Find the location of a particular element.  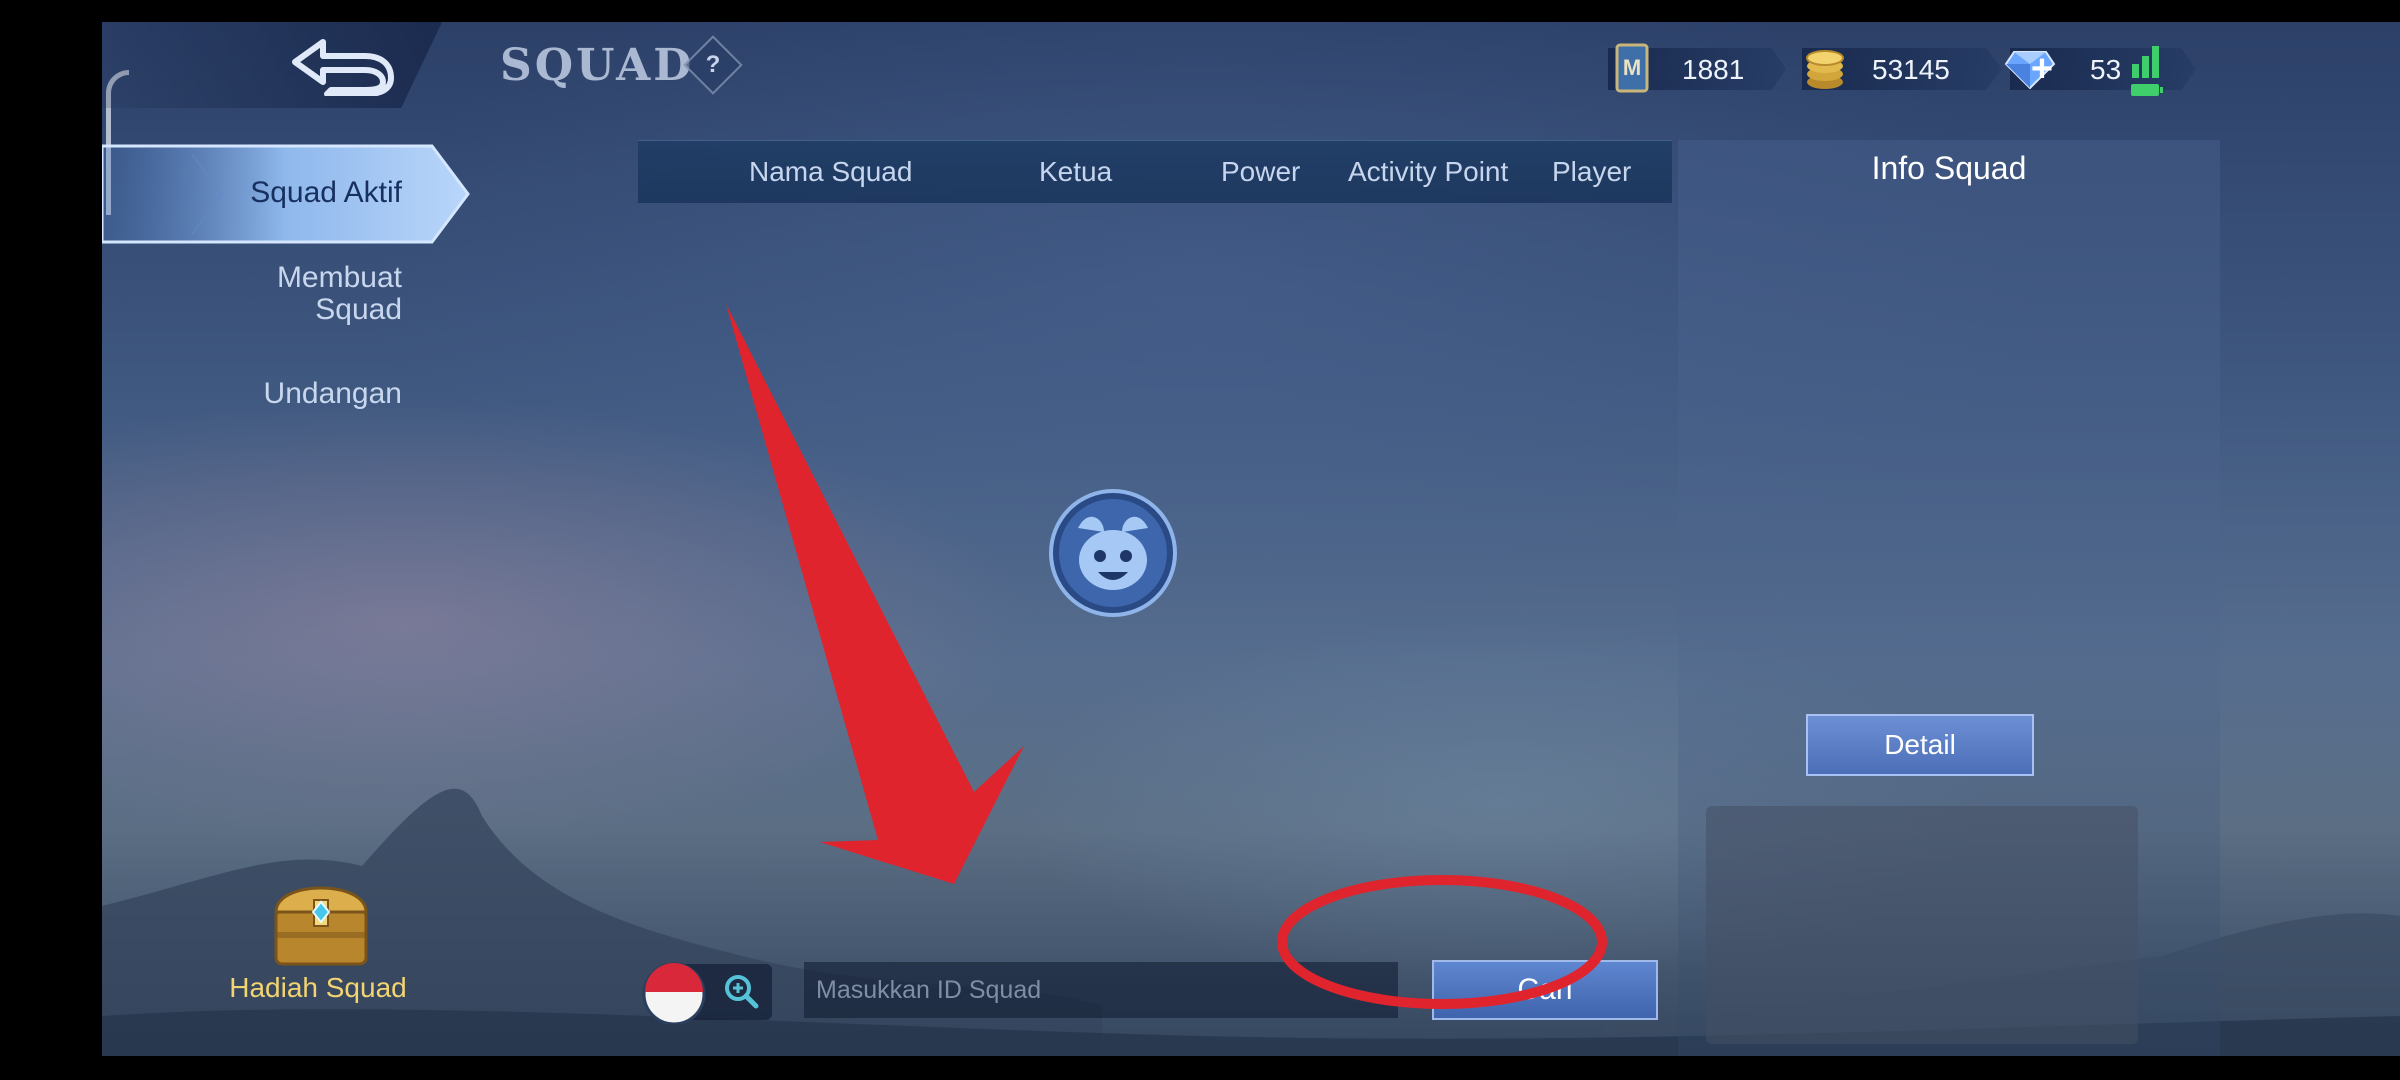

back-arrow-icon is located at coordinates (343, 68).